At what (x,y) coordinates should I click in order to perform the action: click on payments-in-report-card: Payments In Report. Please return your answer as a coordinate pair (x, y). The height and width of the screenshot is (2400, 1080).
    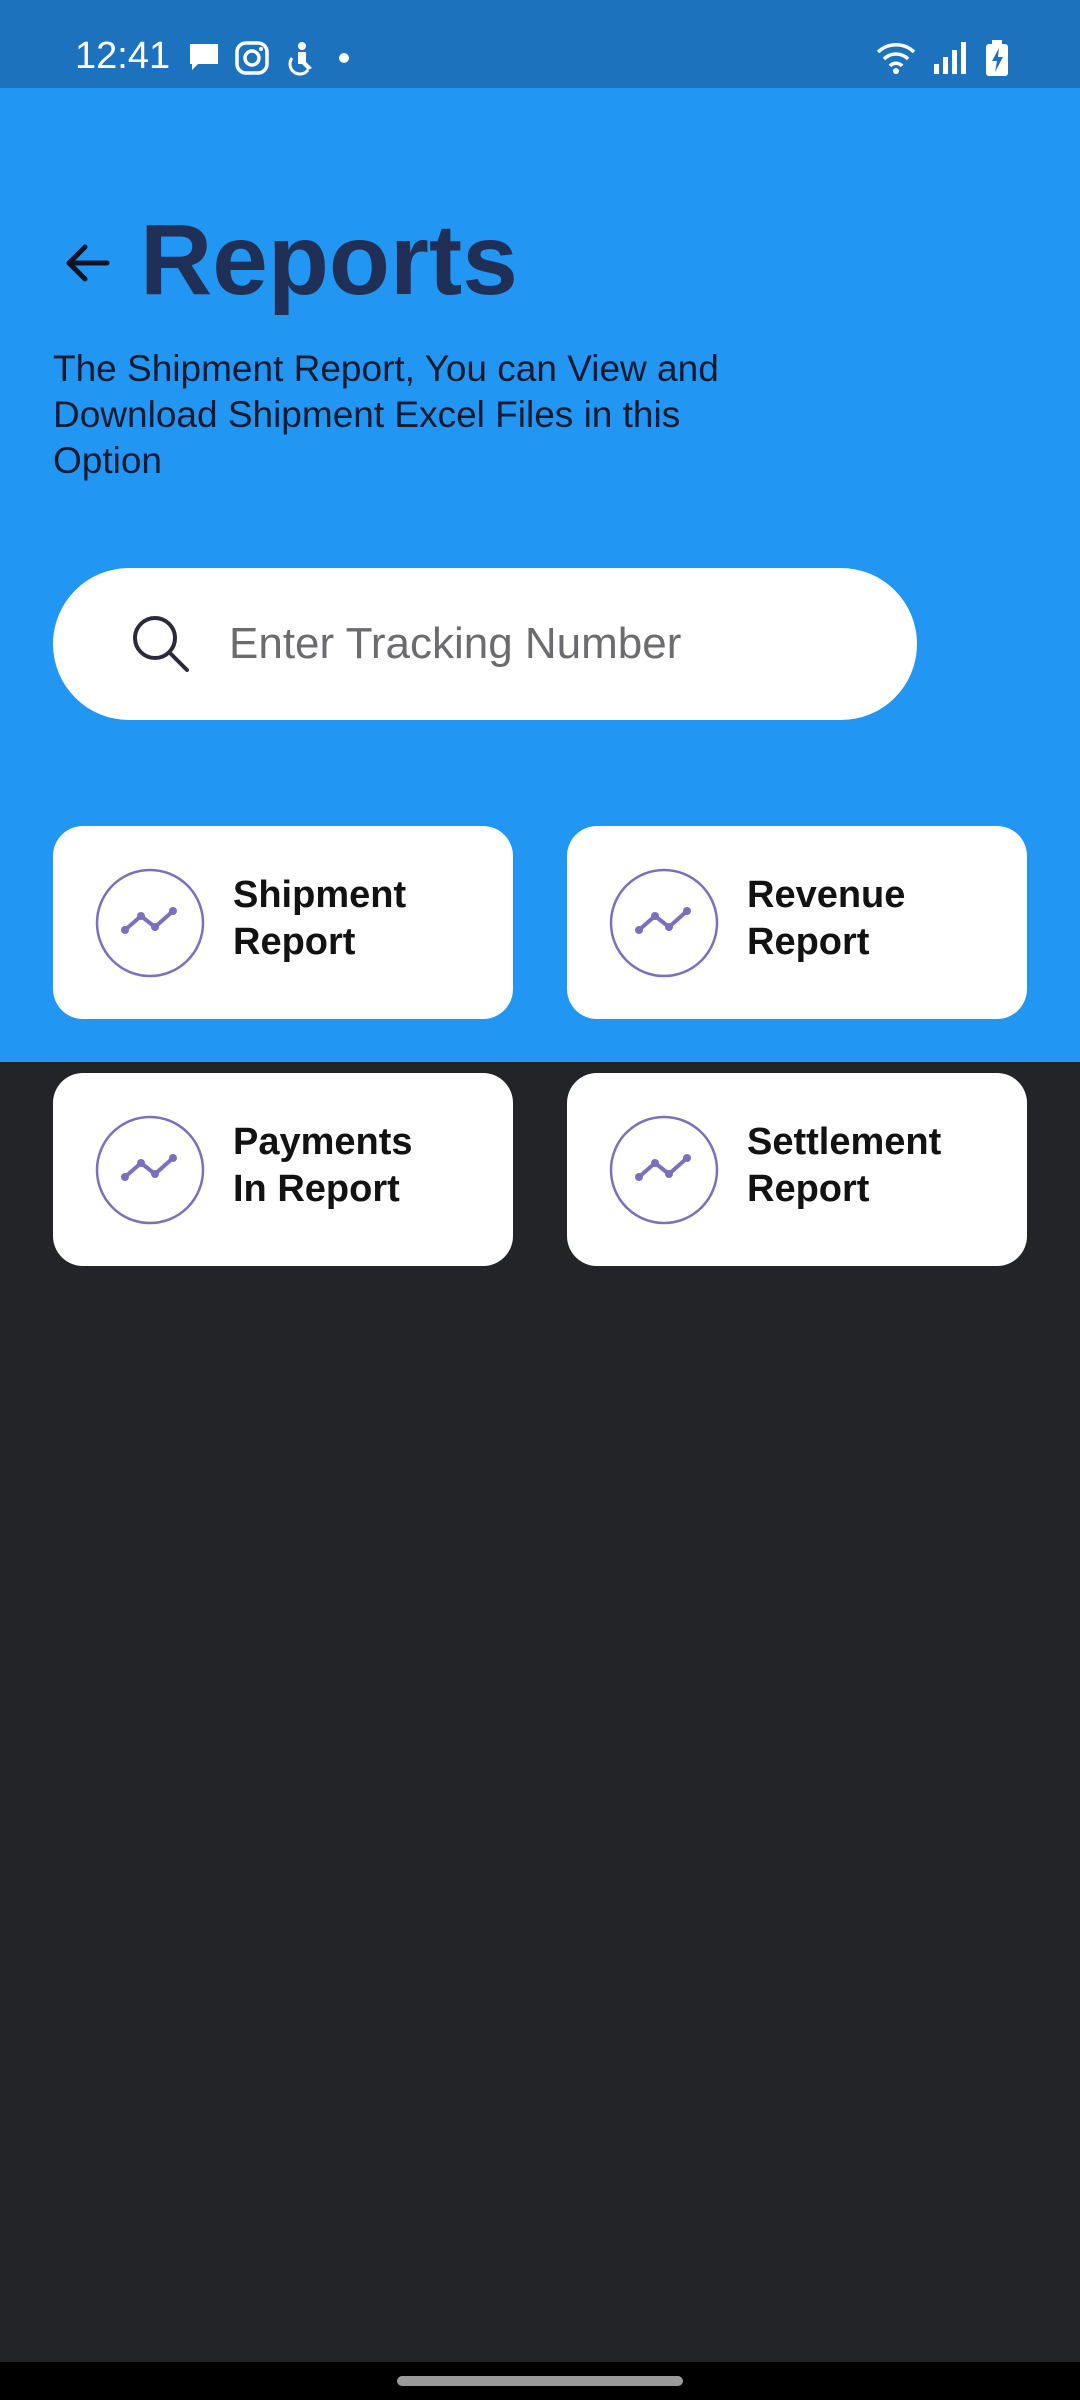
    Looking at the image, I should click on (283, 1169).